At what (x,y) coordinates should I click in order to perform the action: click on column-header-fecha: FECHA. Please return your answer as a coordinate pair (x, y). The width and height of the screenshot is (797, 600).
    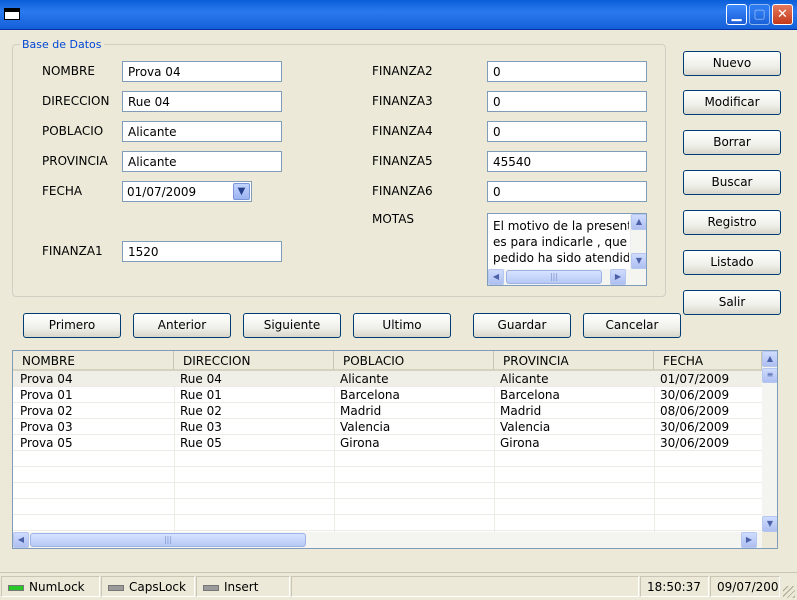
    Looking at the image, I should click on (708, 361).